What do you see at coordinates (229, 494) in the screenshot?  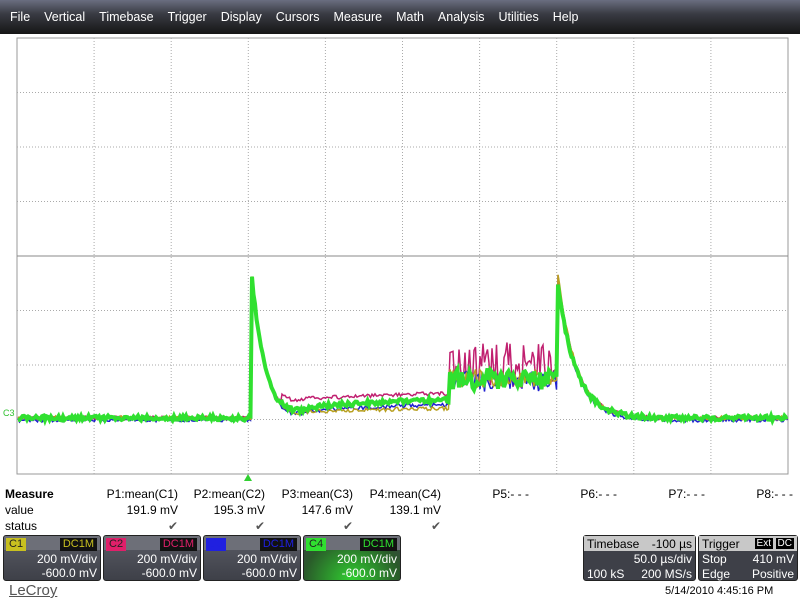 I see `param-label: P2:mean(C2)` at bounding box center [229, 494].